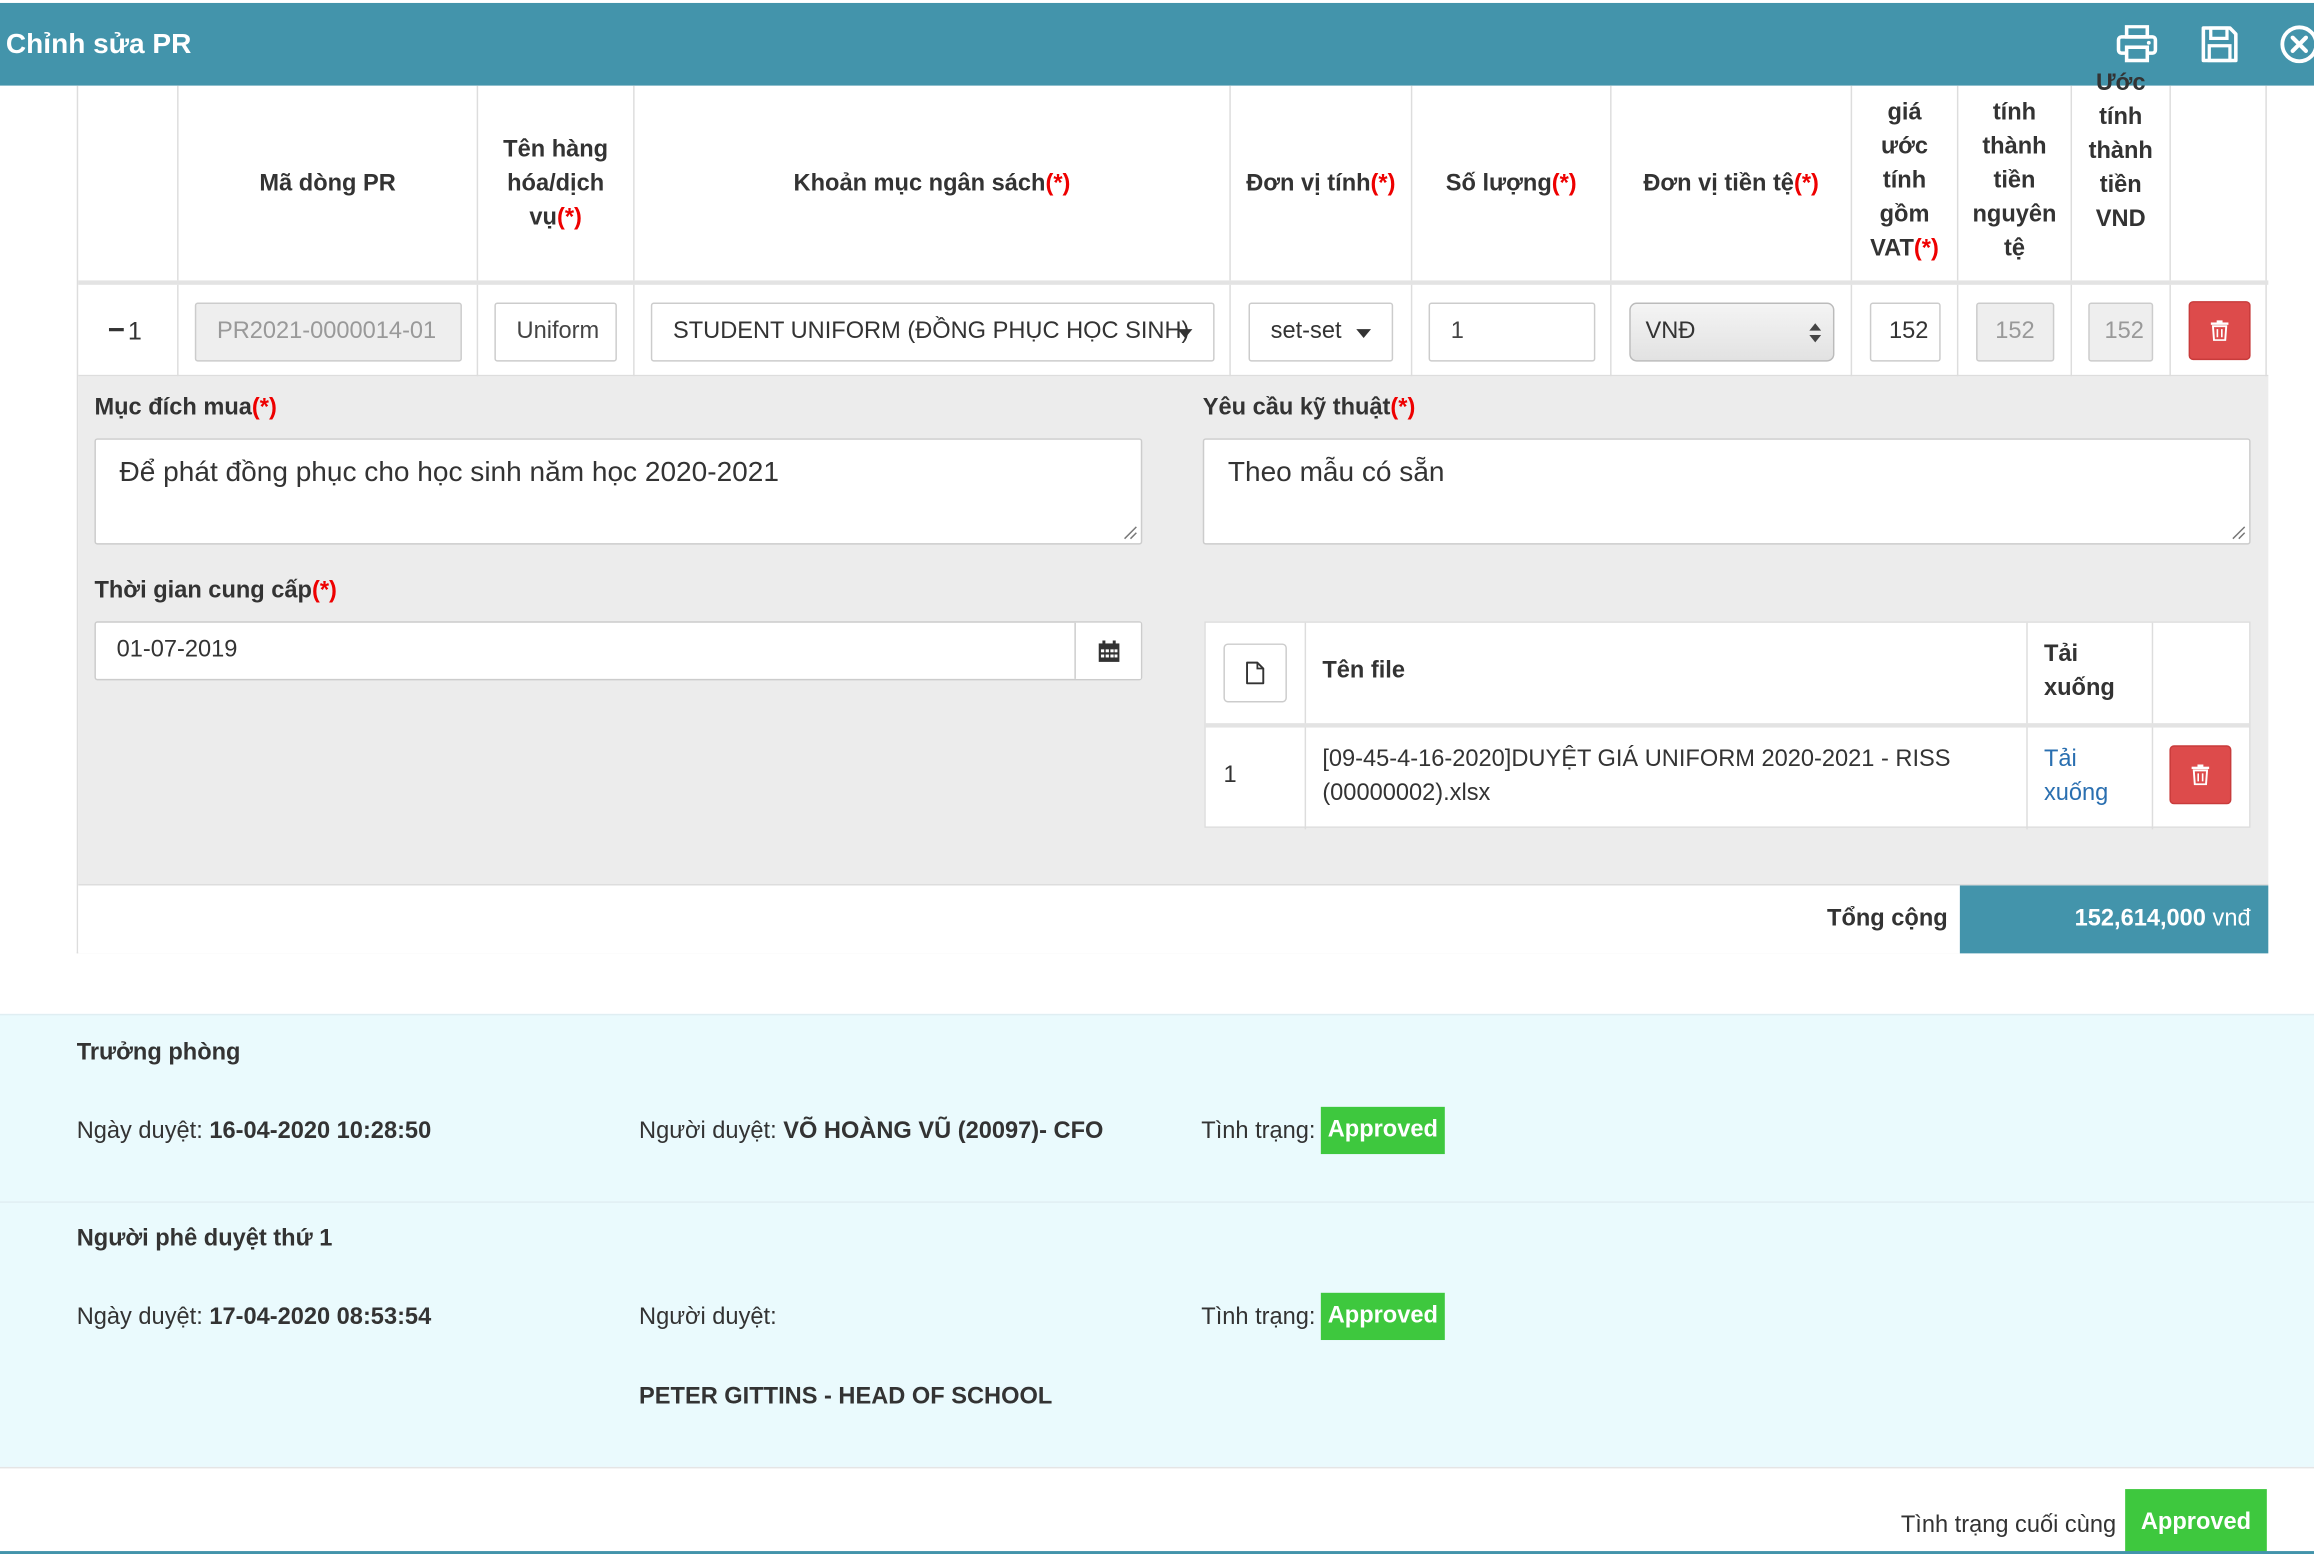 The height and width of the screenshot is (1554, 2314). Describe the element at coordinates (1157, 1510) in the screenshot. I see `final-status-bar: Tình trạng cuối cùng Approved` at that location.